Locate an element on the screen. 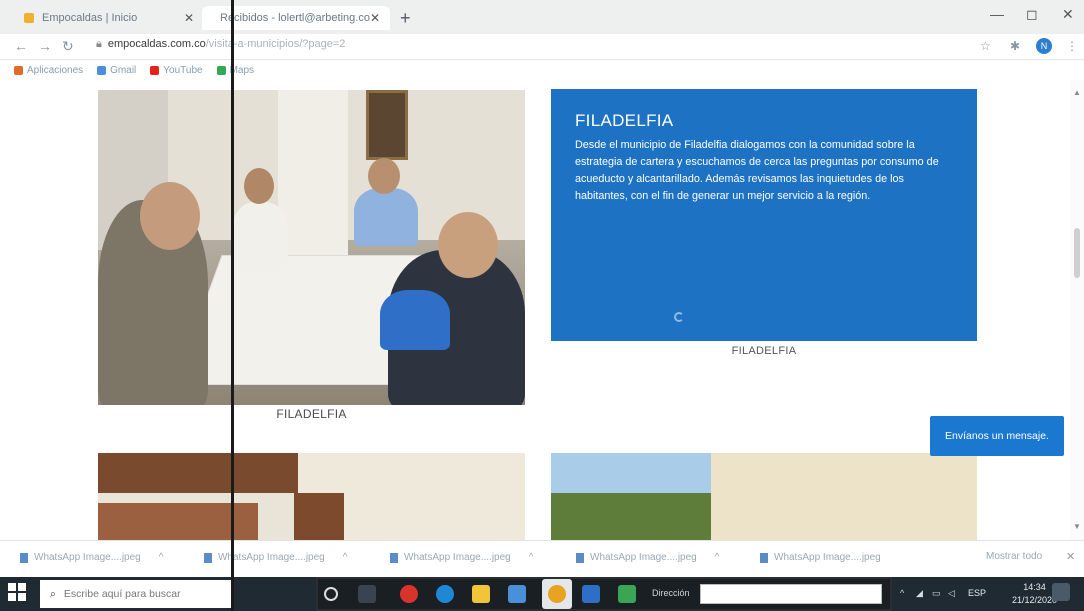 The image size is (1084, 611). extensions-icon: ✱ is located at coordinates (1015, 46).